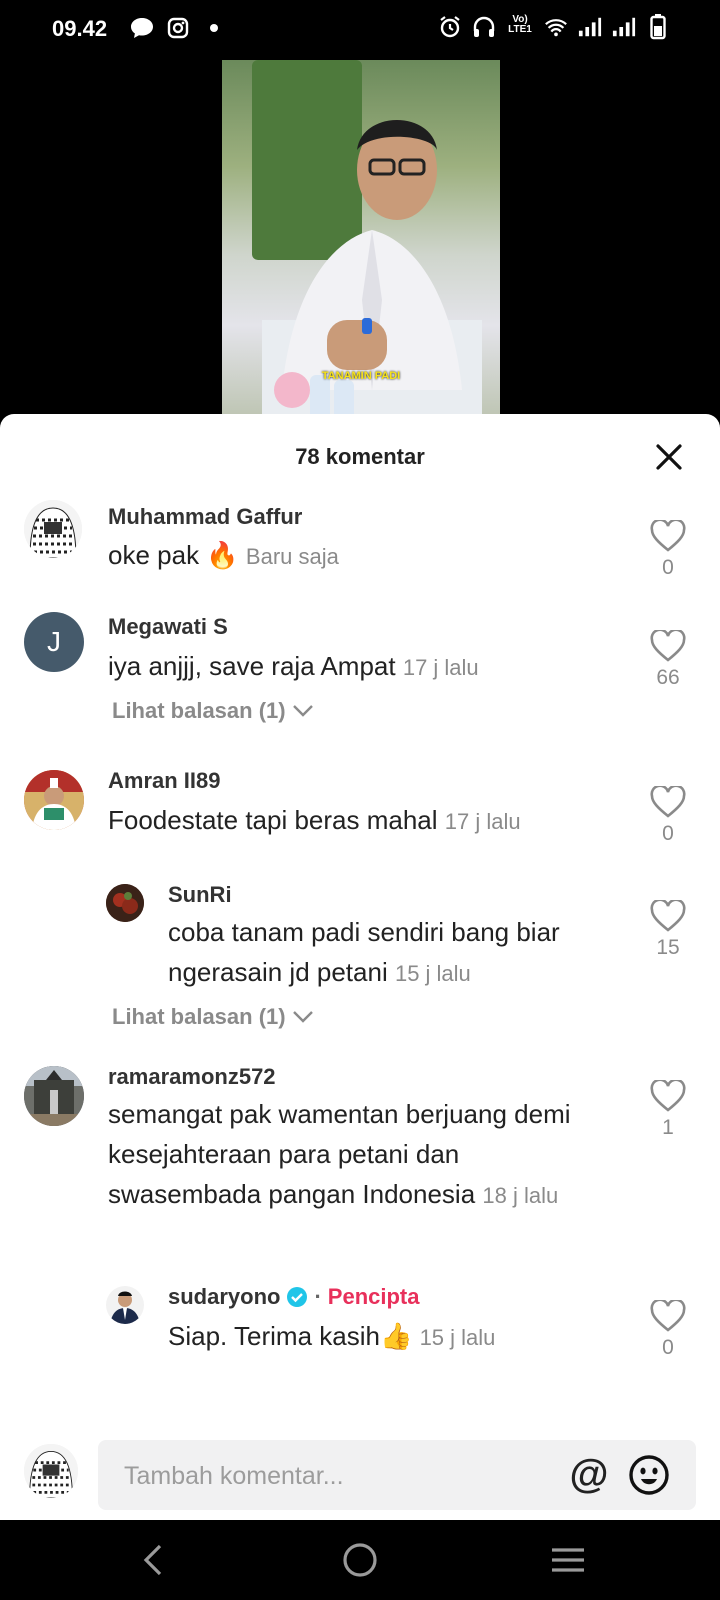 This screenshot has width=720, height=1600. I want to click on like-button: 15, so click(668, 930).